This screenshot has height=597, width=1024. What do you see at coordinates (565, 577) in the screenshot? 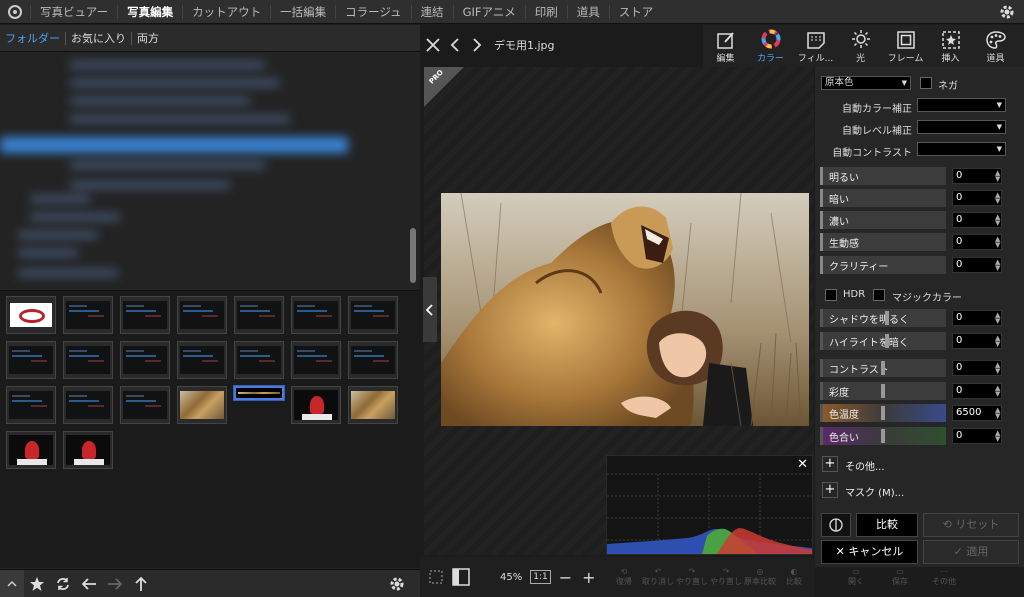
I see `zoom-out-icon: −` at bounding box center [565, 577].